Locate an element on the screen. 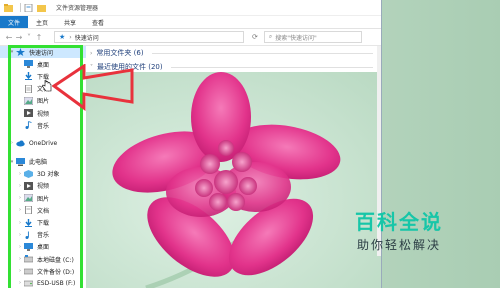  watermark-title: 百科全说 is located at coordinates (399, 222).